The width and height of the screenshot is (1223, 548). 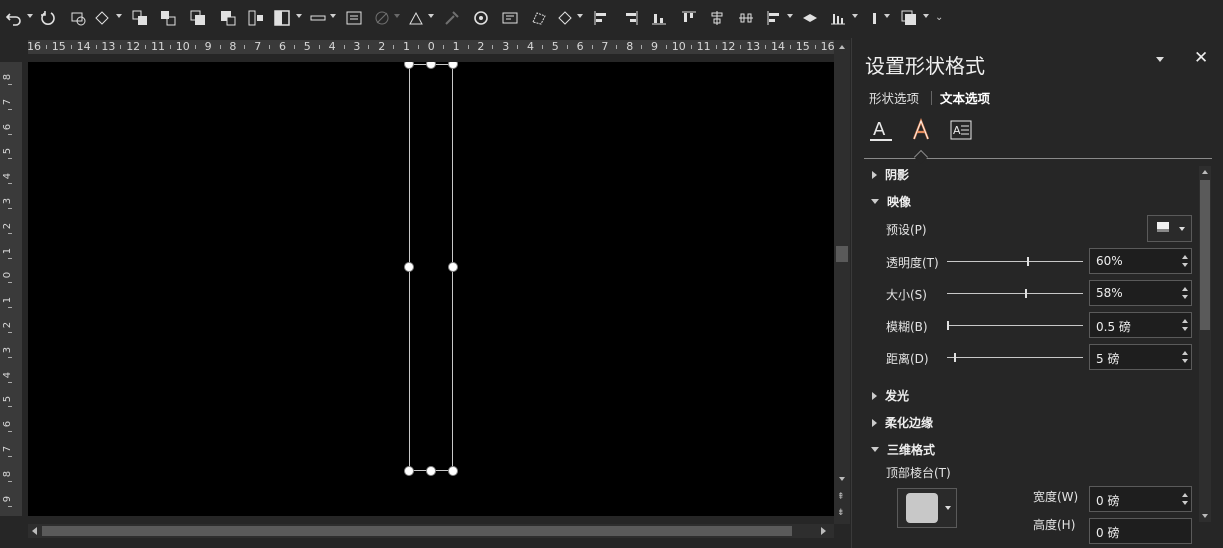 What do you see at coordinates (382, 18) in the screenshot?
I see `transparency-icon` at bounding box center [382, 18].